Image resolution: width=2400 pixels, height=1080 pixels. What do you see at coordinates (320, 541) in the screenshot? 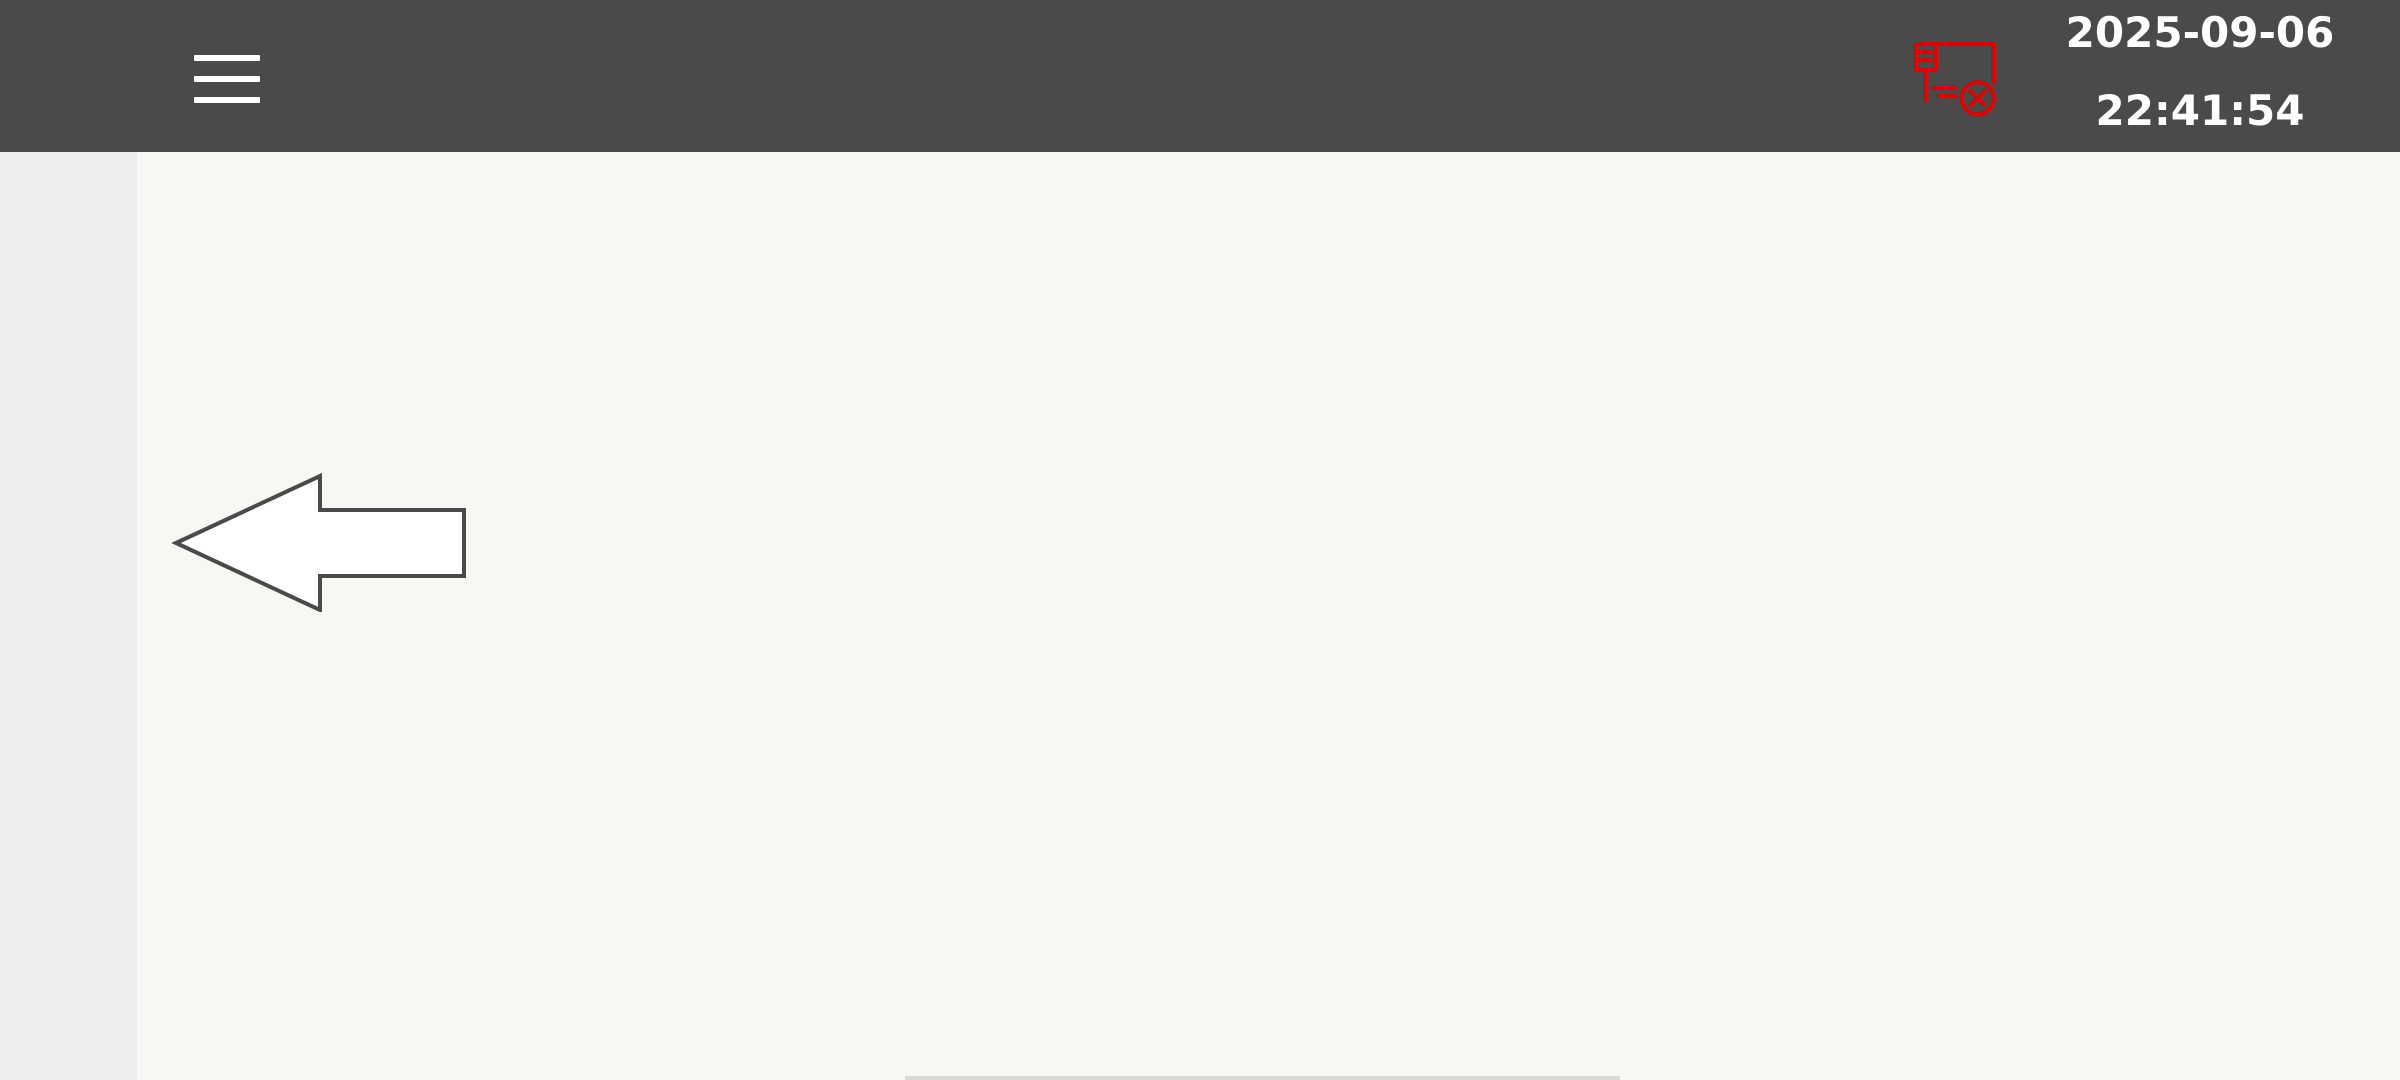
I see `left-arrow-icon` at bounding box center [320, 541].